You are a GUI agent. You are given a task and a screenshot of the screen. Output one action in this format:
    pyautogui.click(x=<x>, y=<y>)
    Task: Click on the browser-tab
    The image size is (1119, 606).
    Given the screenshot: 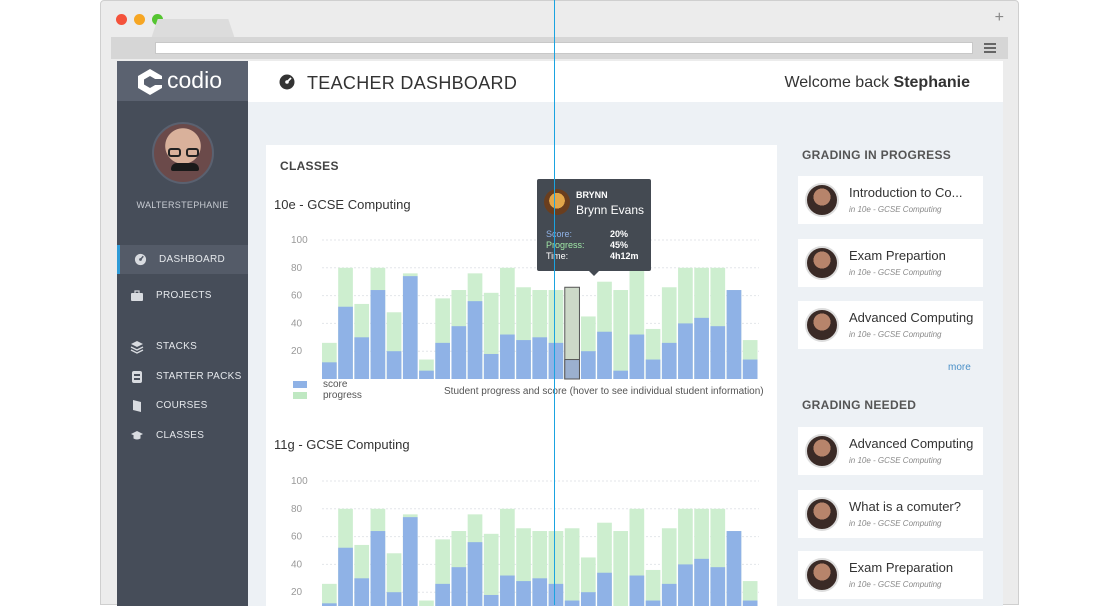 What is the action you would take?
    pyautogui.click(x=193, y=29)
    